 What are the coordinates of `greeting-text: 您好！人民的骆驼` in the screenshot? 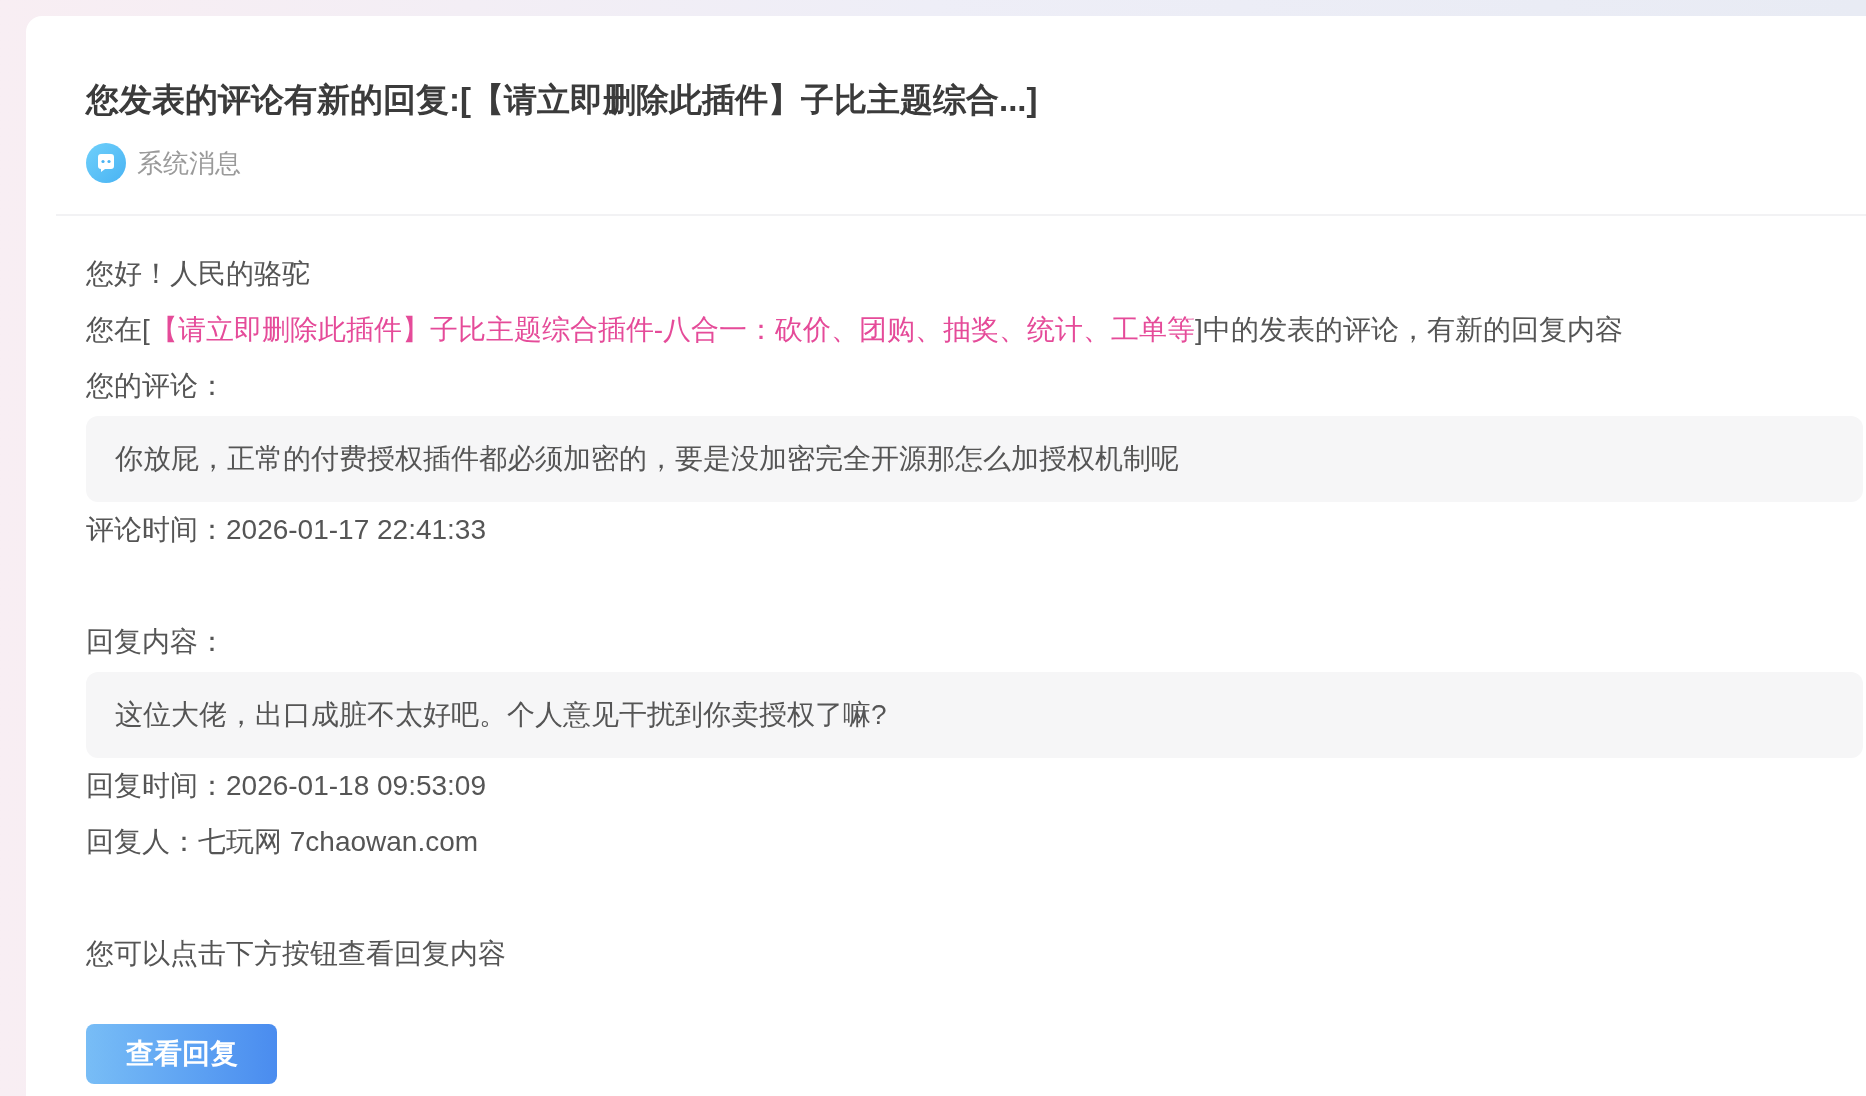 It's located at (198, 274).